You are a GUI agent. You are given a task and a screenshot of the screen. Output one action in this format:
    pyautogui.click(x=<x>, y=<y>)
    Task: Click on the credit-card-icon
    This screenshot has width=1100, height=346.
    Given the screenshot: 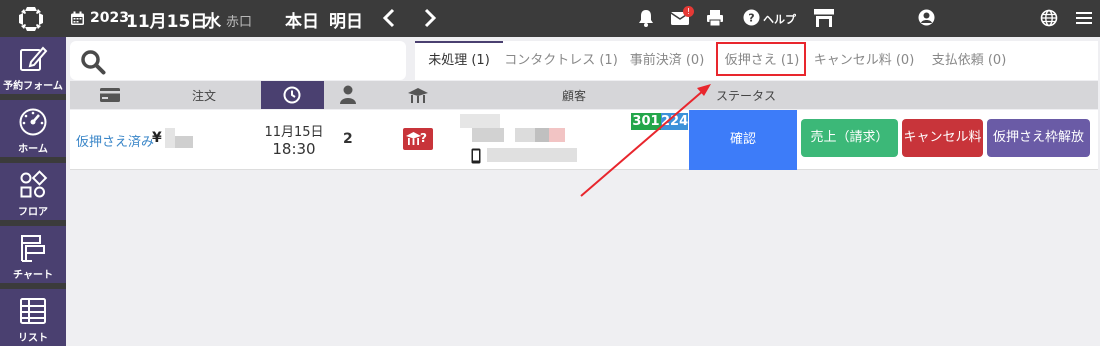 What is the action you would take?
    pyautogui.click(x=110, y=95)
    